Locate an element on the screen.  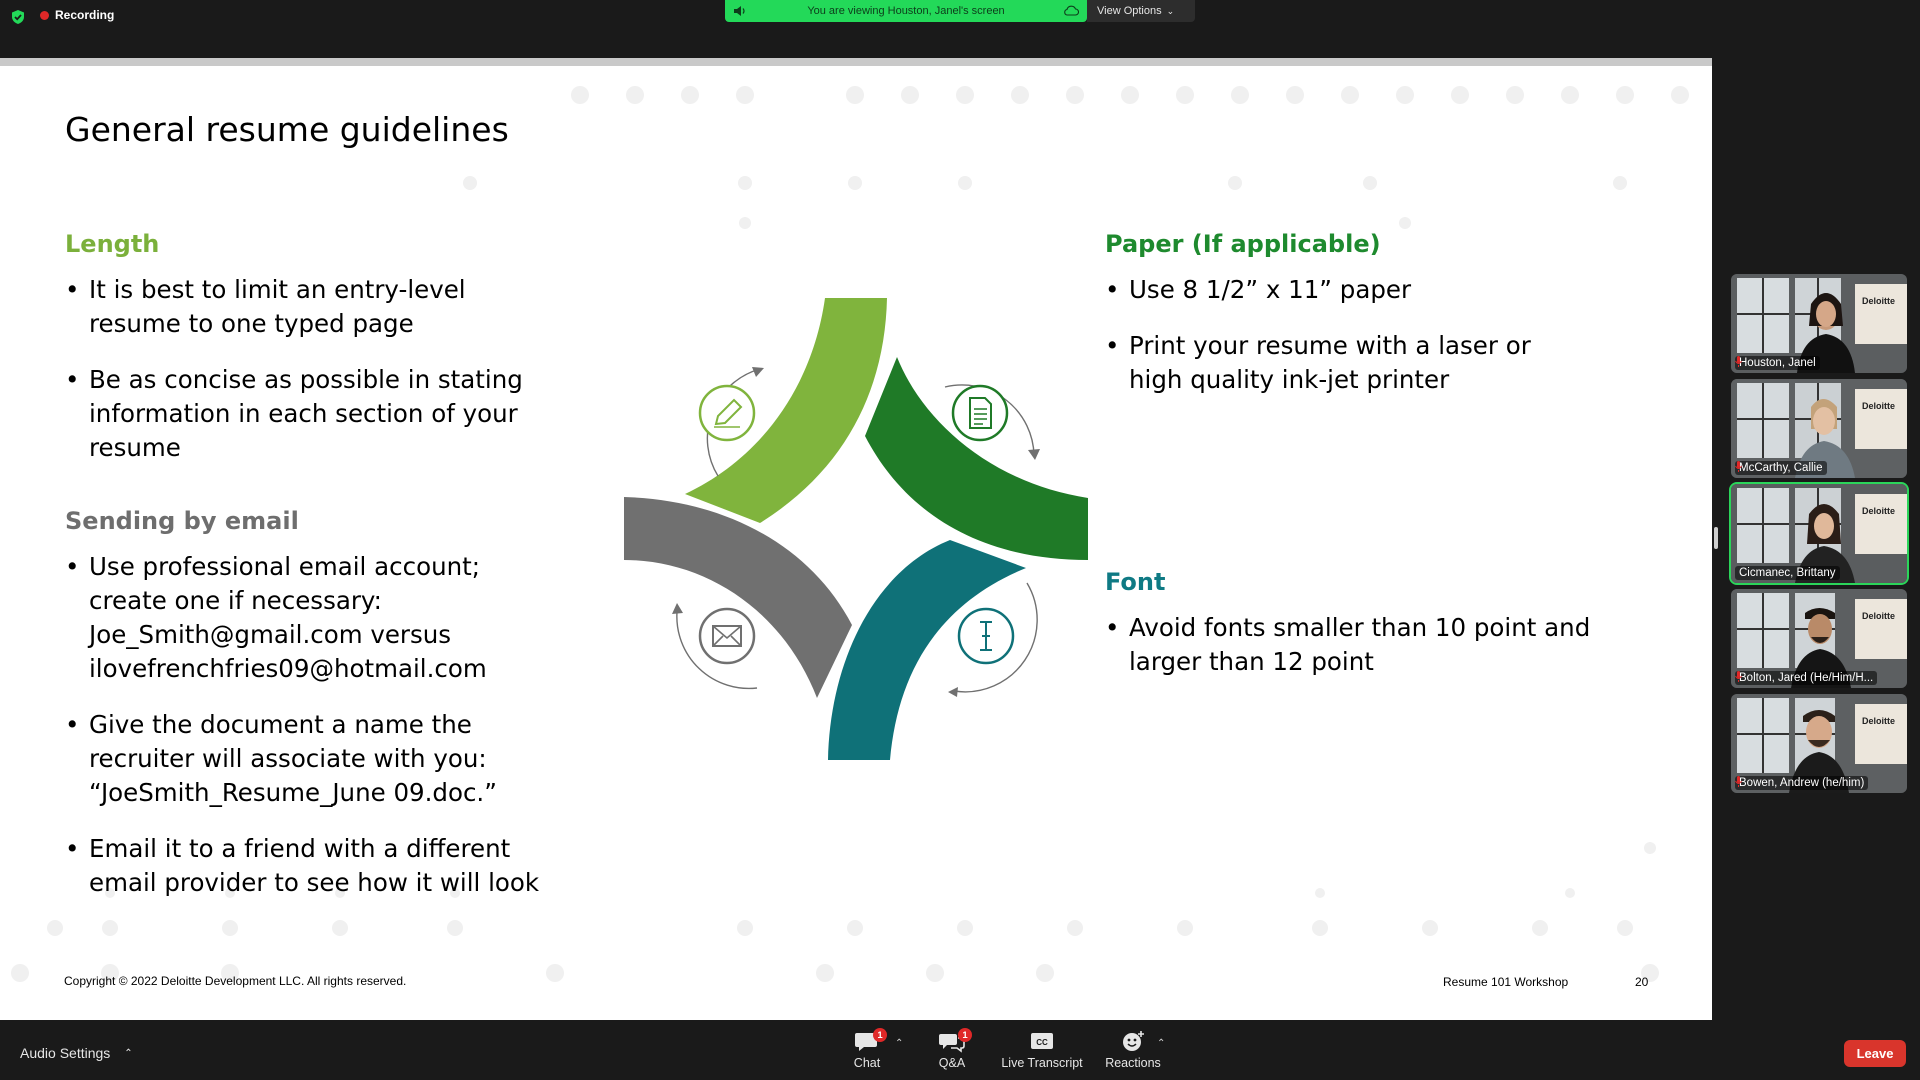
participant-tile: Deloitte Bowen, Andrew (he/him) is located at coordinates (1819, 743).